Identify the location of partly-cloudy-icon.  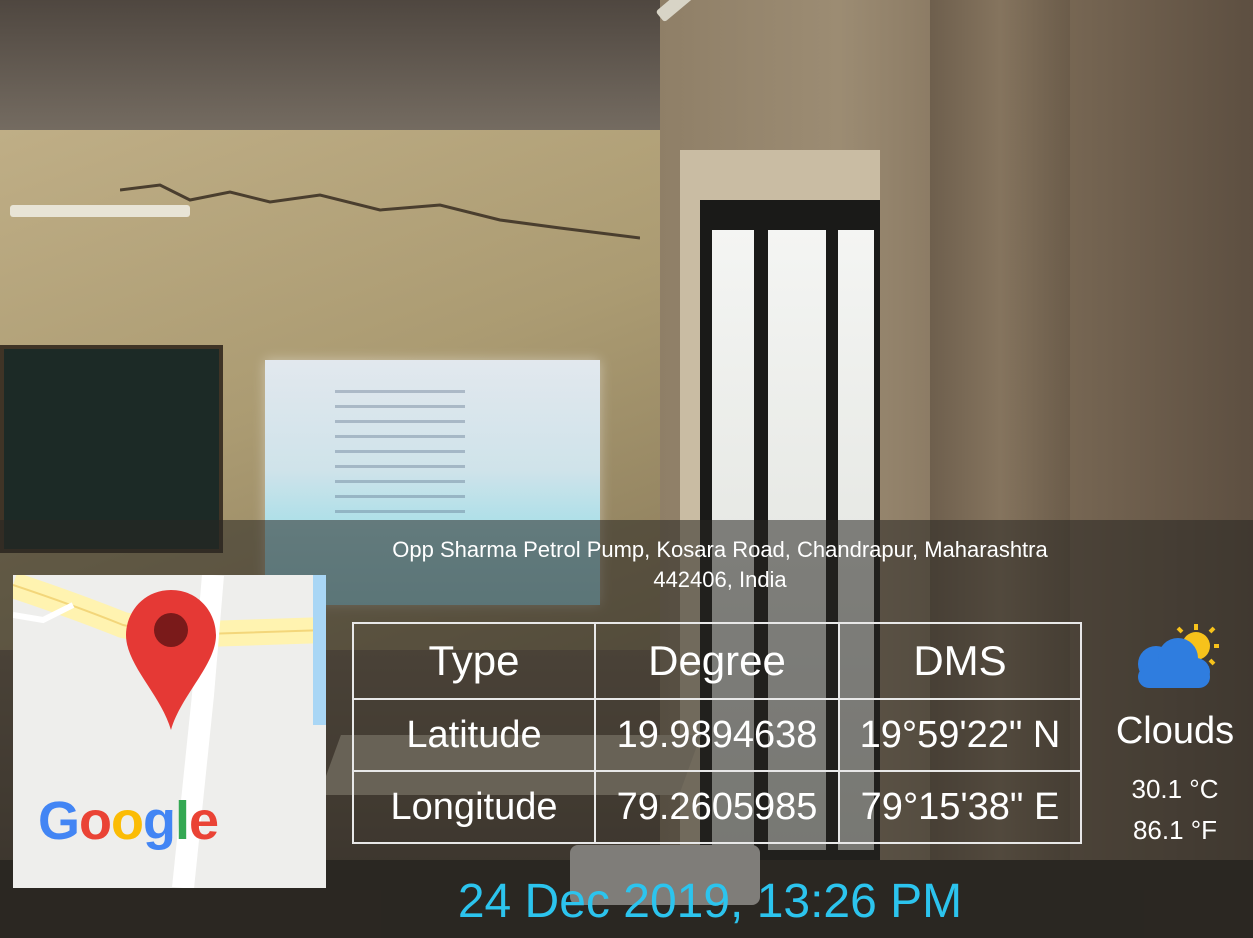
(1178, 656).